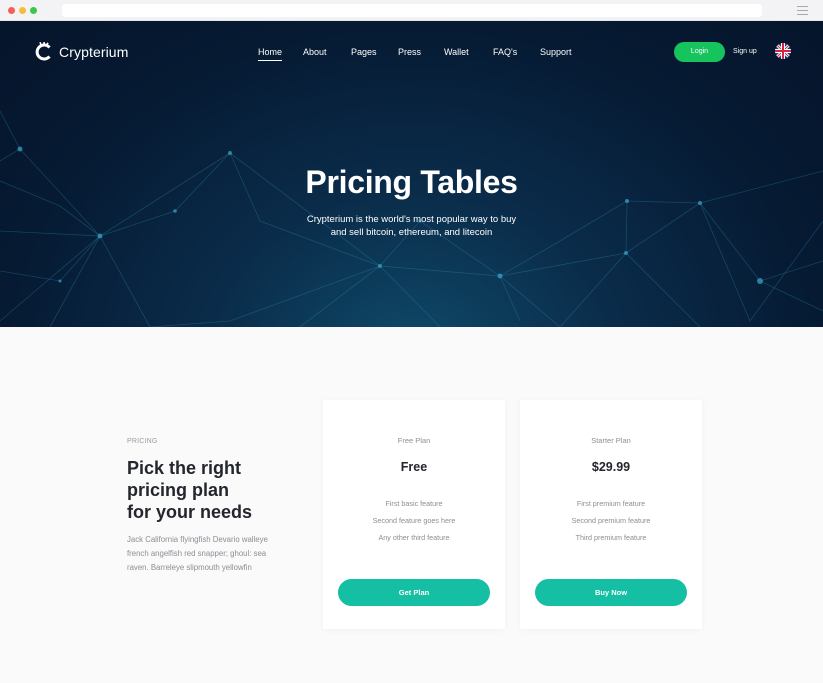  I want to click on nav-support: Support, so click(556, 52).